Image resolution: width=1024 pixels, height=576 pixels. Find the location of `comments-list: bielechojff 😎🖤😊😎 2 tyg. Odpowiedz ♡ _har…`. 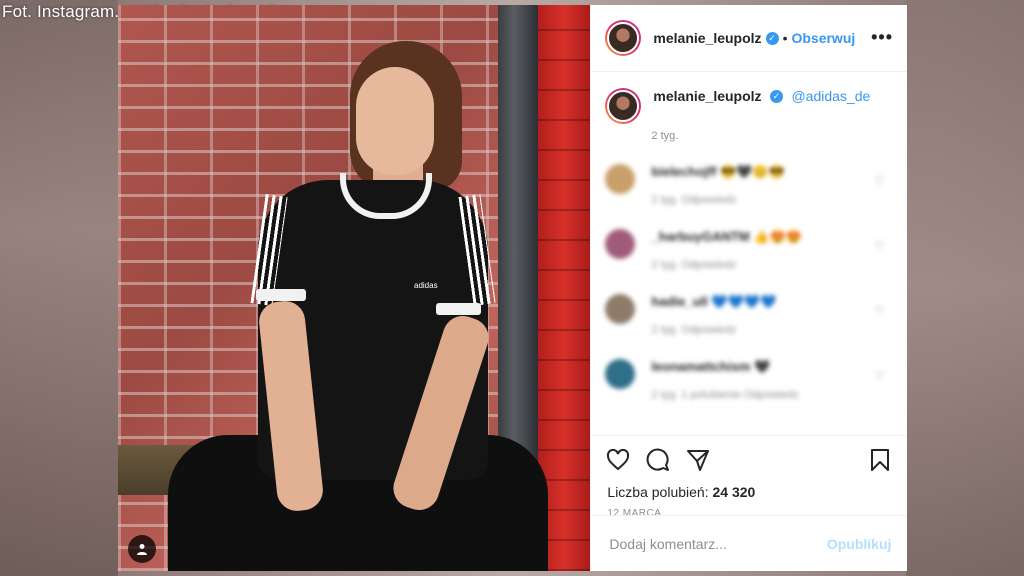

comments-list: bielechojff 😎🖤😊😎 2 tyg. Odpowiedz ♡ _har… is located at coordinates (749, 294).